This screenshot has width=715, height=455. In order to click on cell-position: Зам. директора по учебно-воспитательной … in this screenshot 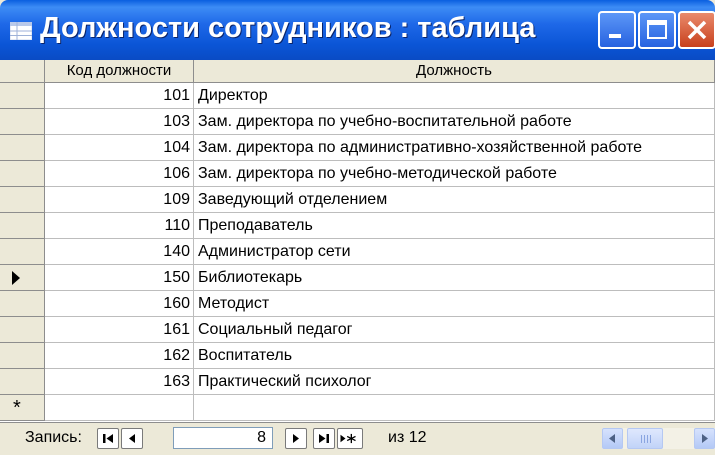, I will do `click(454, 122)`.